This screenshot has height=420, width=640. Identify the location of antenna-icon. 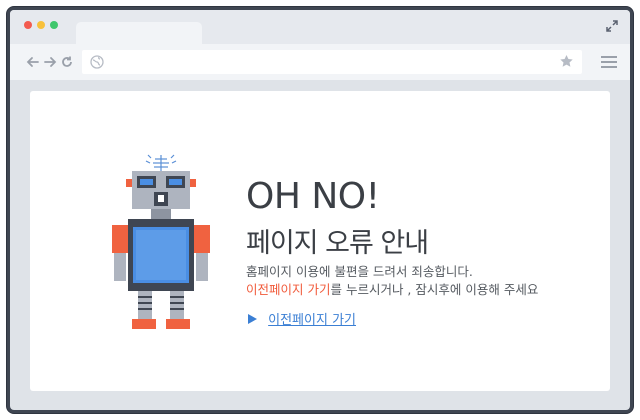
(161, 162).